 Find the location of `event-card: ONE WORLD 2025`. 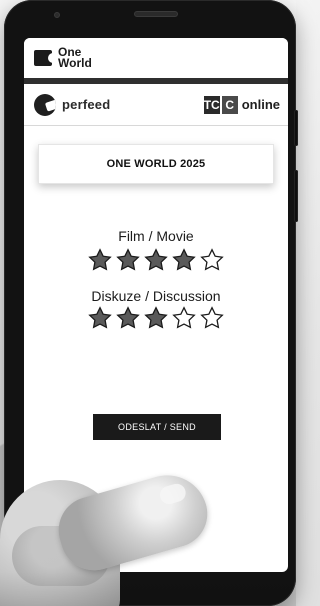

event-card: ONE WORLD 2025 is located at coordinates (156, 164).